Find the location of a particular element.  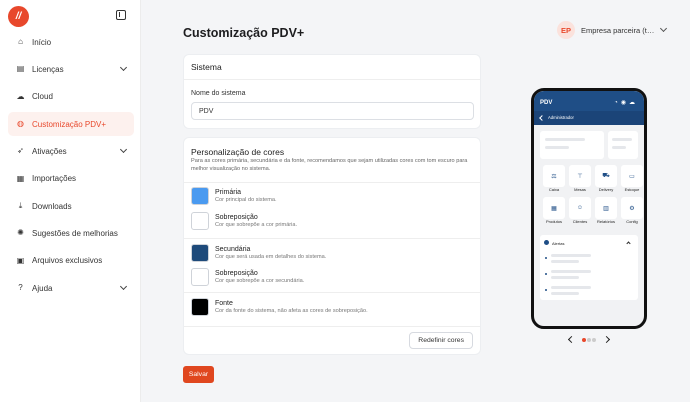

phone-tile: ⊤ is located at coordinates (580, 176).